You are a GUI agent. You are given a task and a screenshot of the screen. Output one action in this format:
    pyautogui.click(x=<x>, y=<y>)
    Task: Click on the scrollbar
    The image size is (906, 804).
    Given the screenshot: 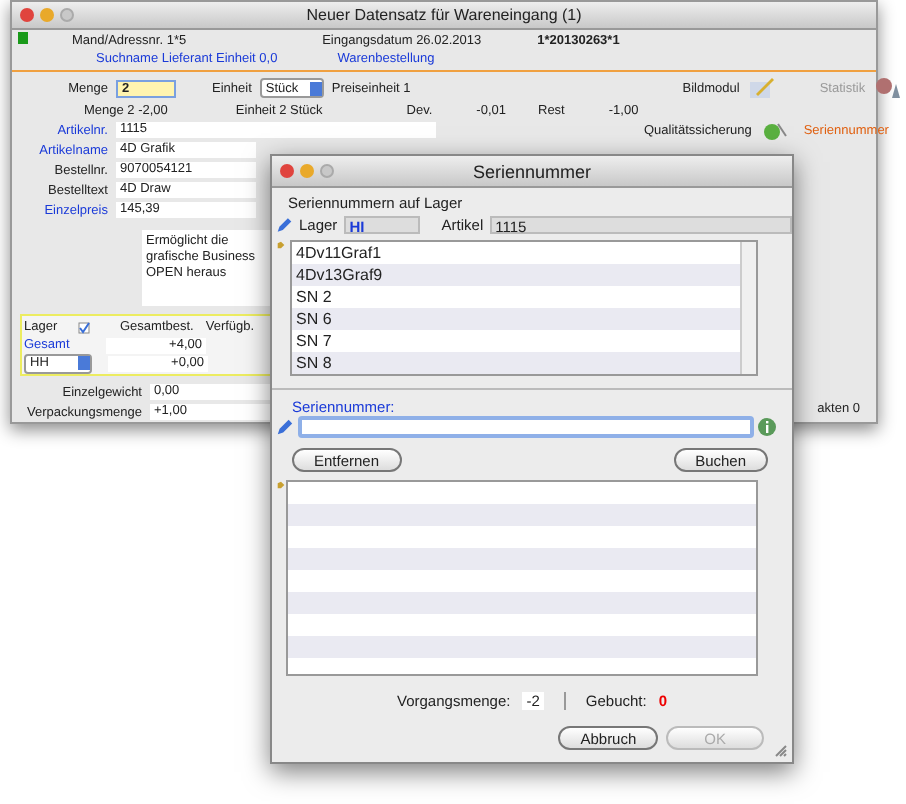 What is the action you would take?
    pyautogui.click(x=748, y=308)
    